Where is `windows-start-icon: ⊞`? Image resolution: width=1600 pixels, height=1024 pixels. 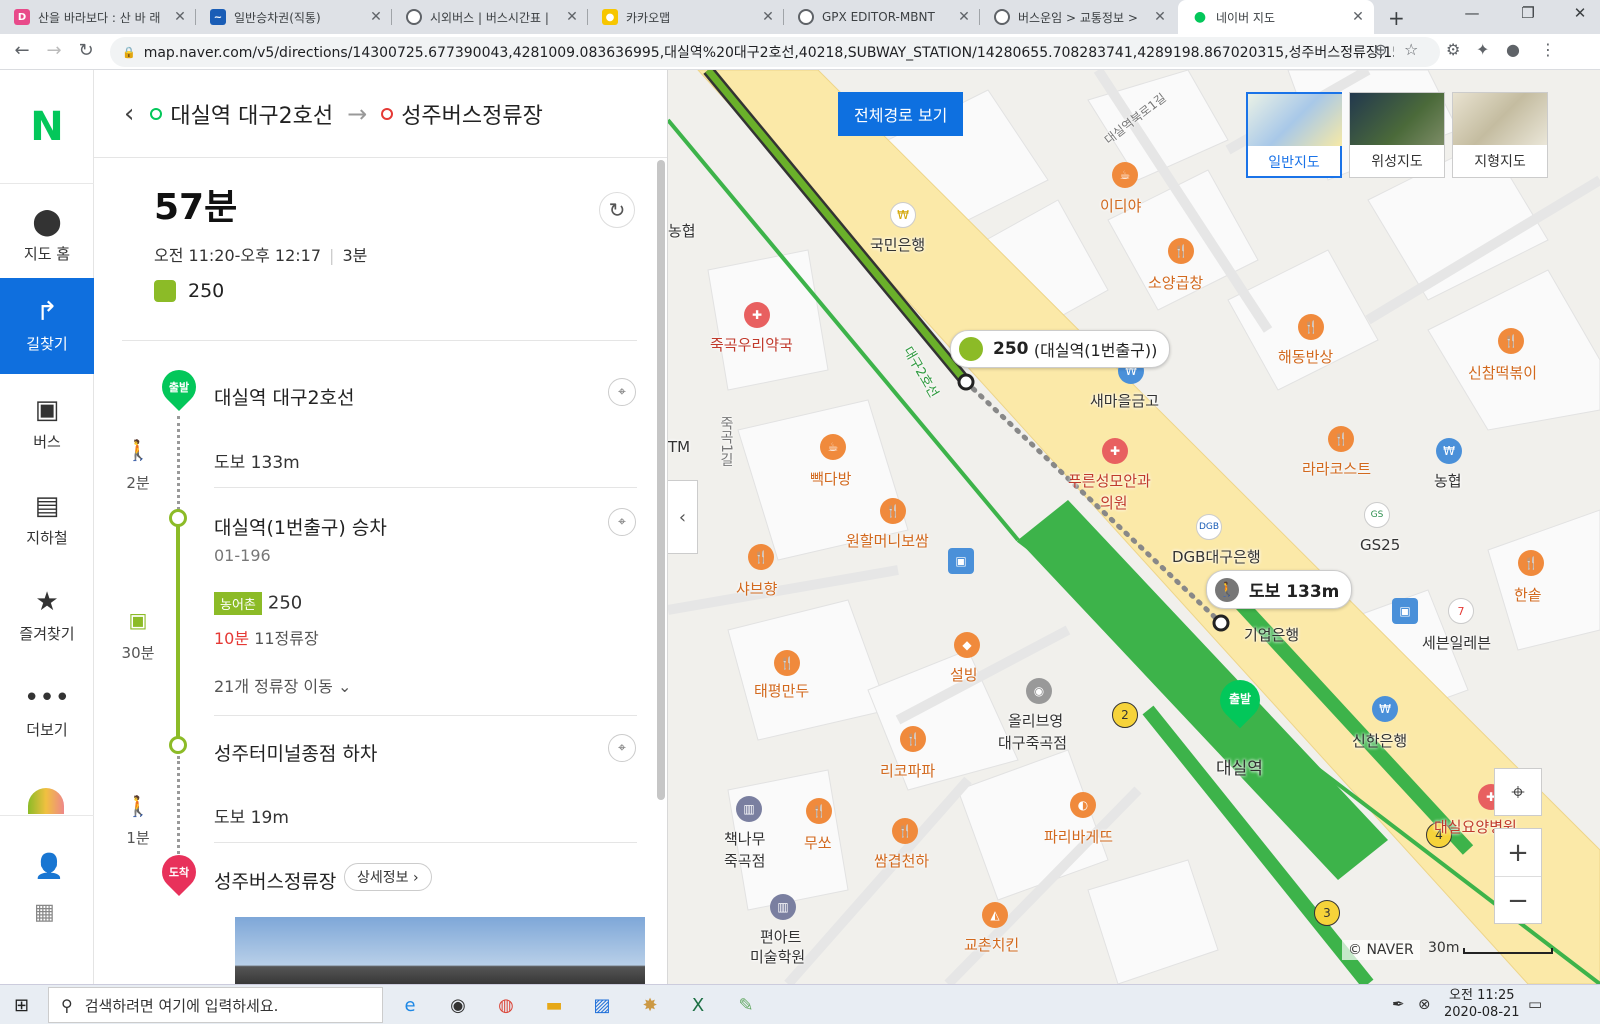
windows-start-icon: ⊞ is located at coordinates (21, 1005).